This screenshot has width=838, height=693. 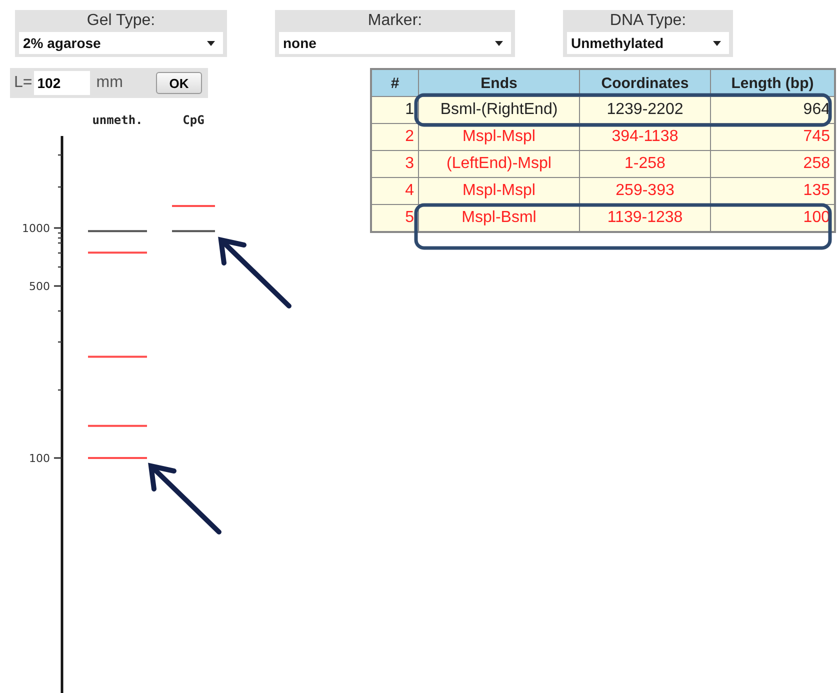 What do you see at coordinates (395, 21) in the screenshot?
I see `control-label: Marker:` at bounding box center [395, 21].